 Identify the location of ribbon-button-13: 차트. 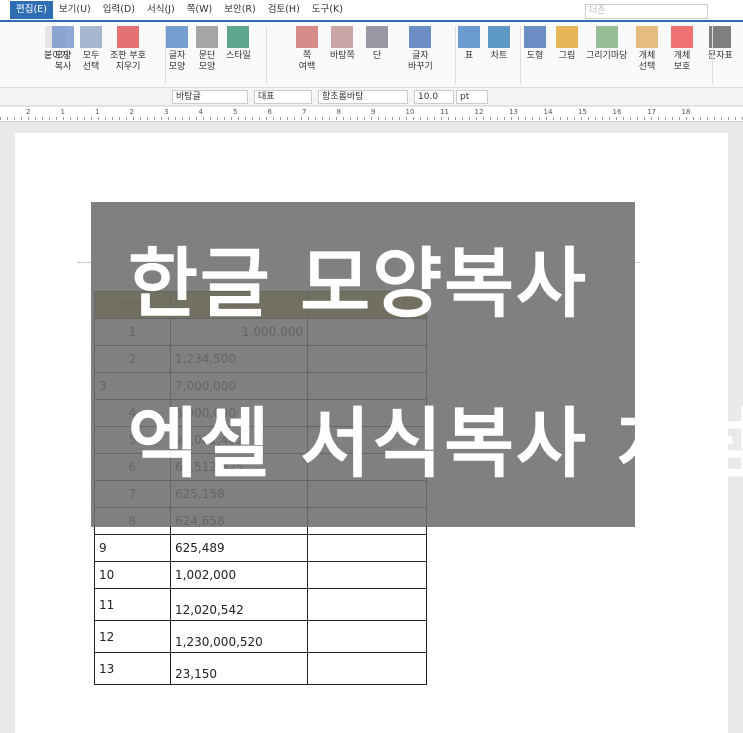
(499, 44).